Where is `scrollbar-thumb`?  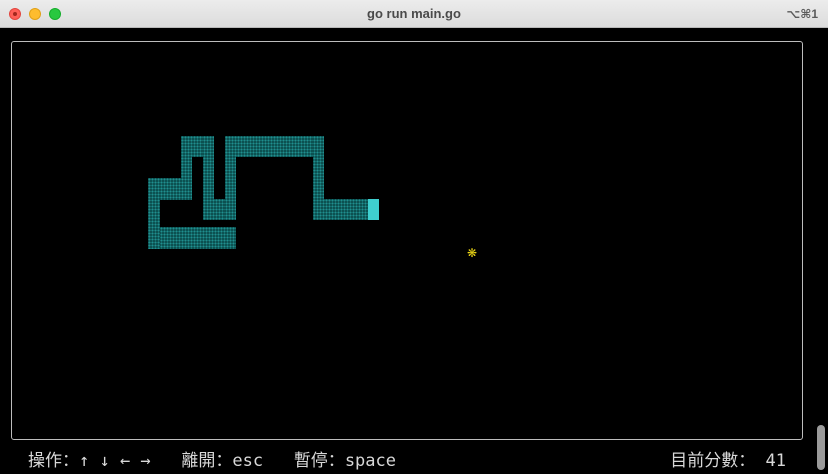
scrollbar-thumb is located at coordinates (821, 447).